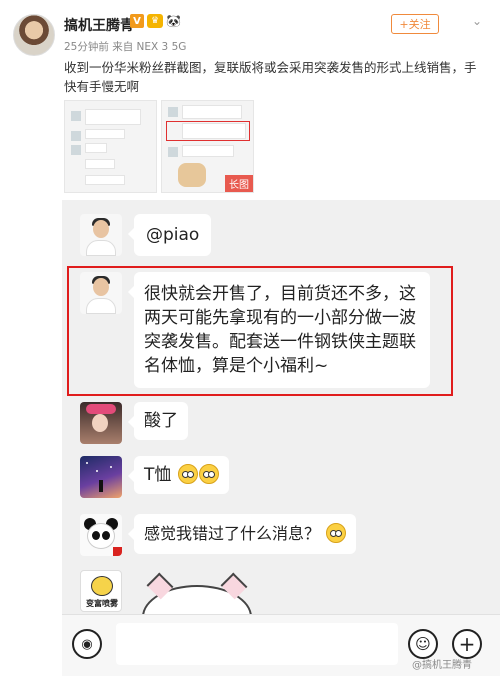 This screenshot has height=676, width=500. I want to click on author-username: 搞机王腾青, so click(99, 25).